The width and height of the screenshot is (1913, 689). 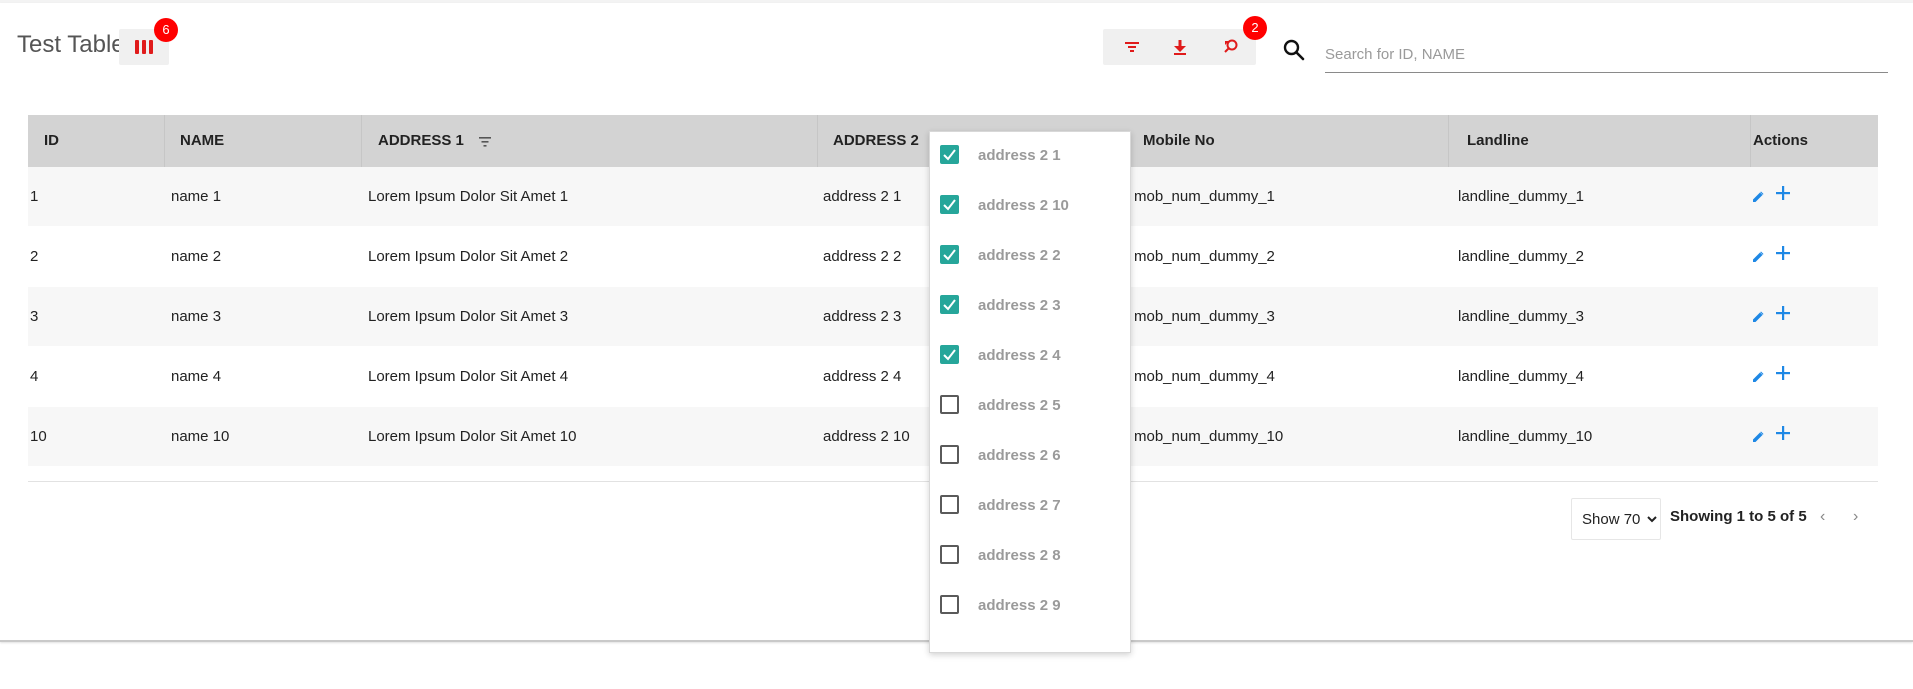 What do you see at coordinates (1019, 355) in the screenshot?
I see `filter-option-label: address 2 4` at bounding box center [1019, 355].